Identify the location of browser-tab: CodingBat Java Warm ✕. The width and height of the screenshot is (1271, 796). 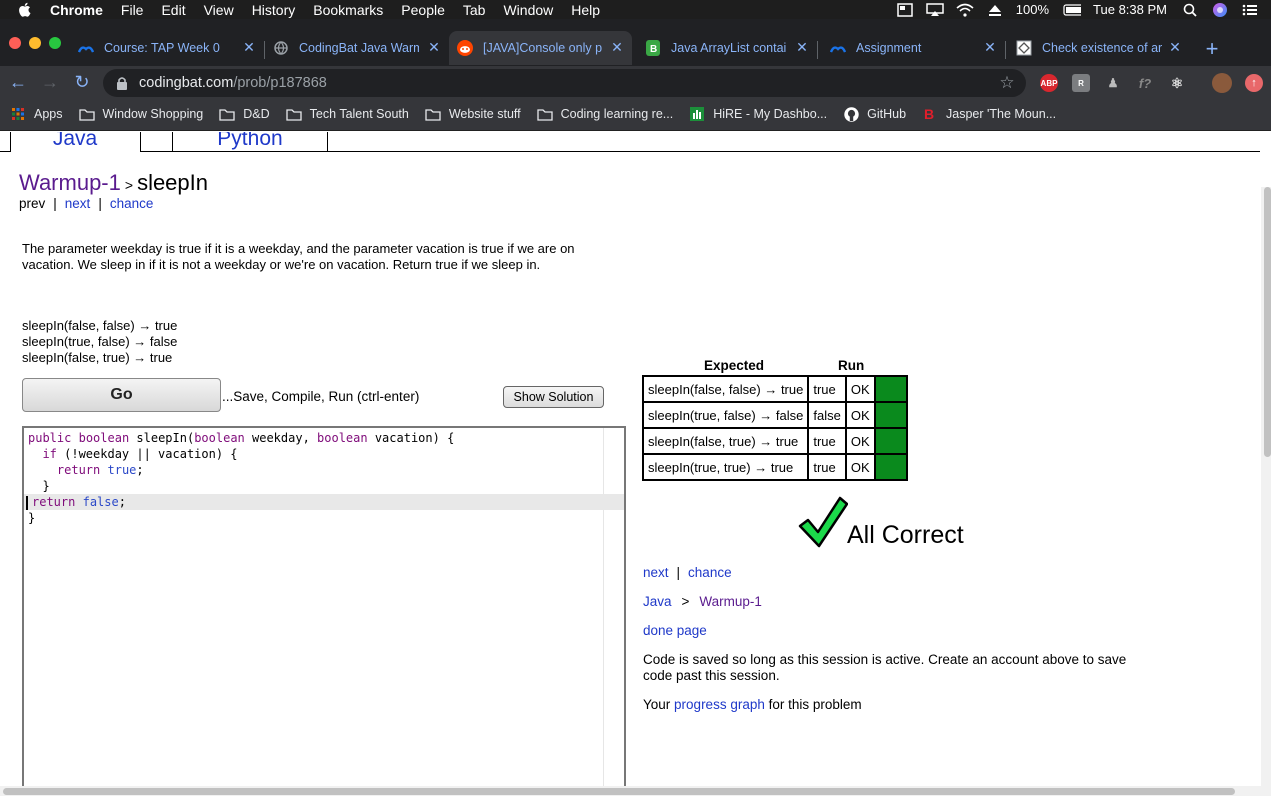
(357, 48).